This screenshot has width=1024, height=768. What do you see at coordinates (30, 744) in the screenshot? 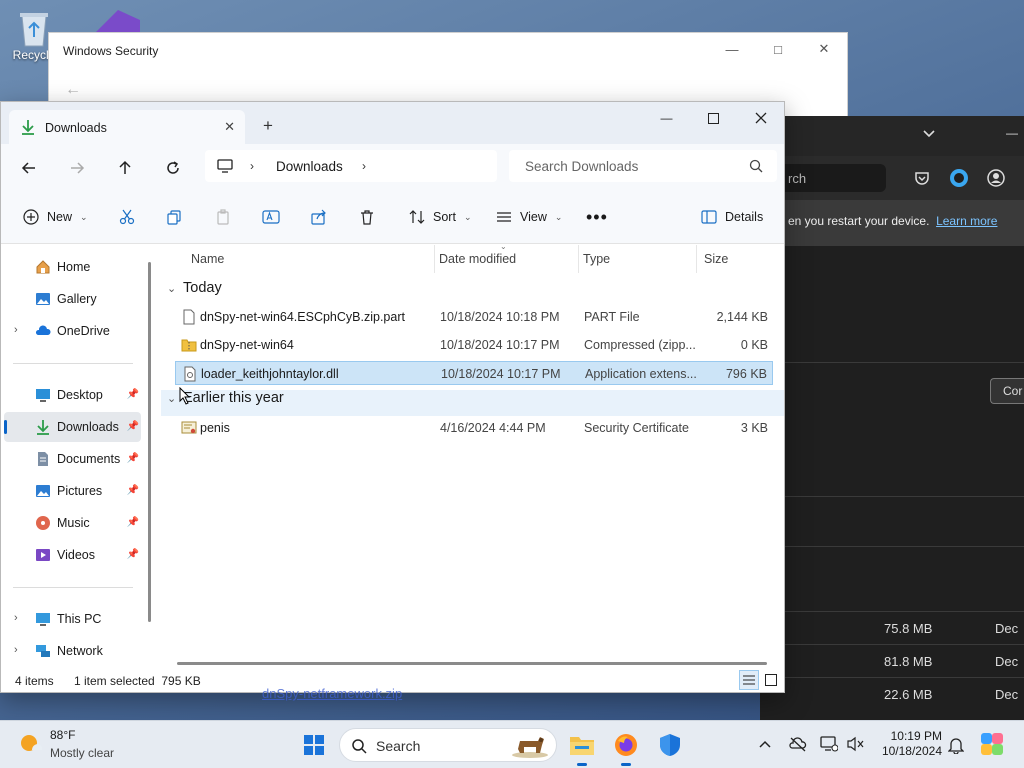
I see `weather-icon` at bounding box center [30, 744].